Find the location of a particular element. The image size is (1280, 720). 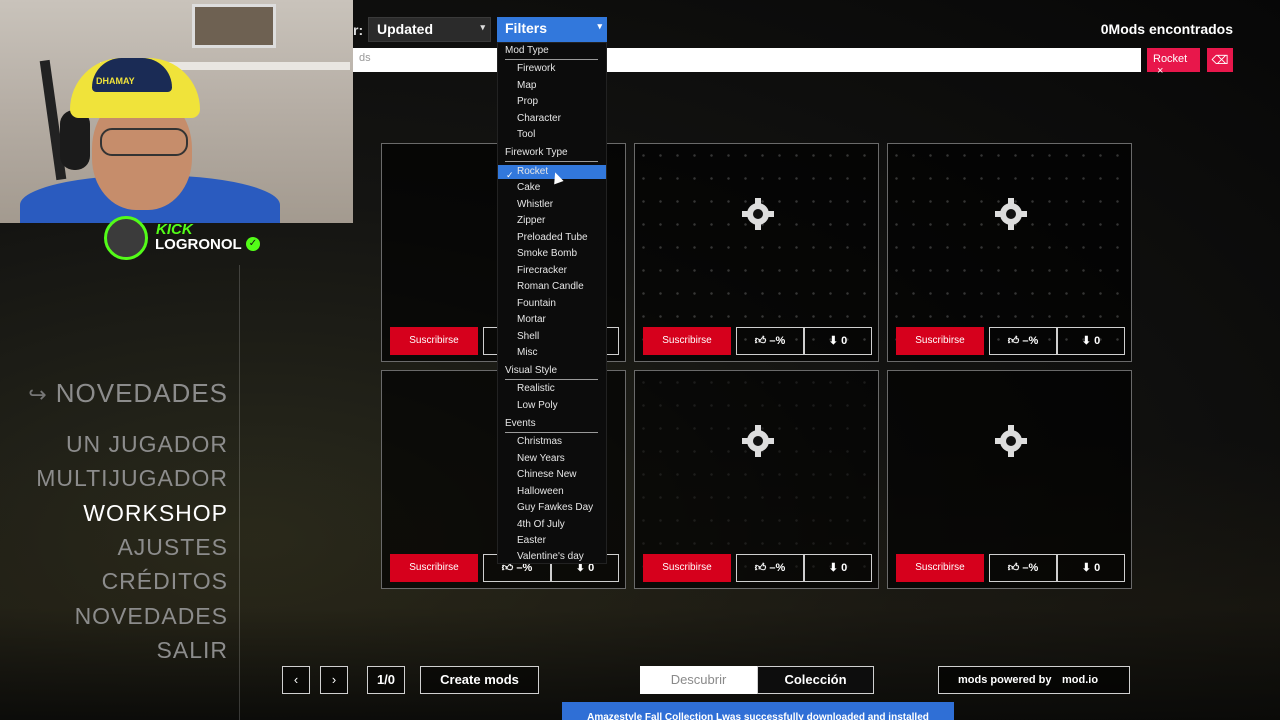

filter-option: Roman Candle is located at coordinates (550, 286).